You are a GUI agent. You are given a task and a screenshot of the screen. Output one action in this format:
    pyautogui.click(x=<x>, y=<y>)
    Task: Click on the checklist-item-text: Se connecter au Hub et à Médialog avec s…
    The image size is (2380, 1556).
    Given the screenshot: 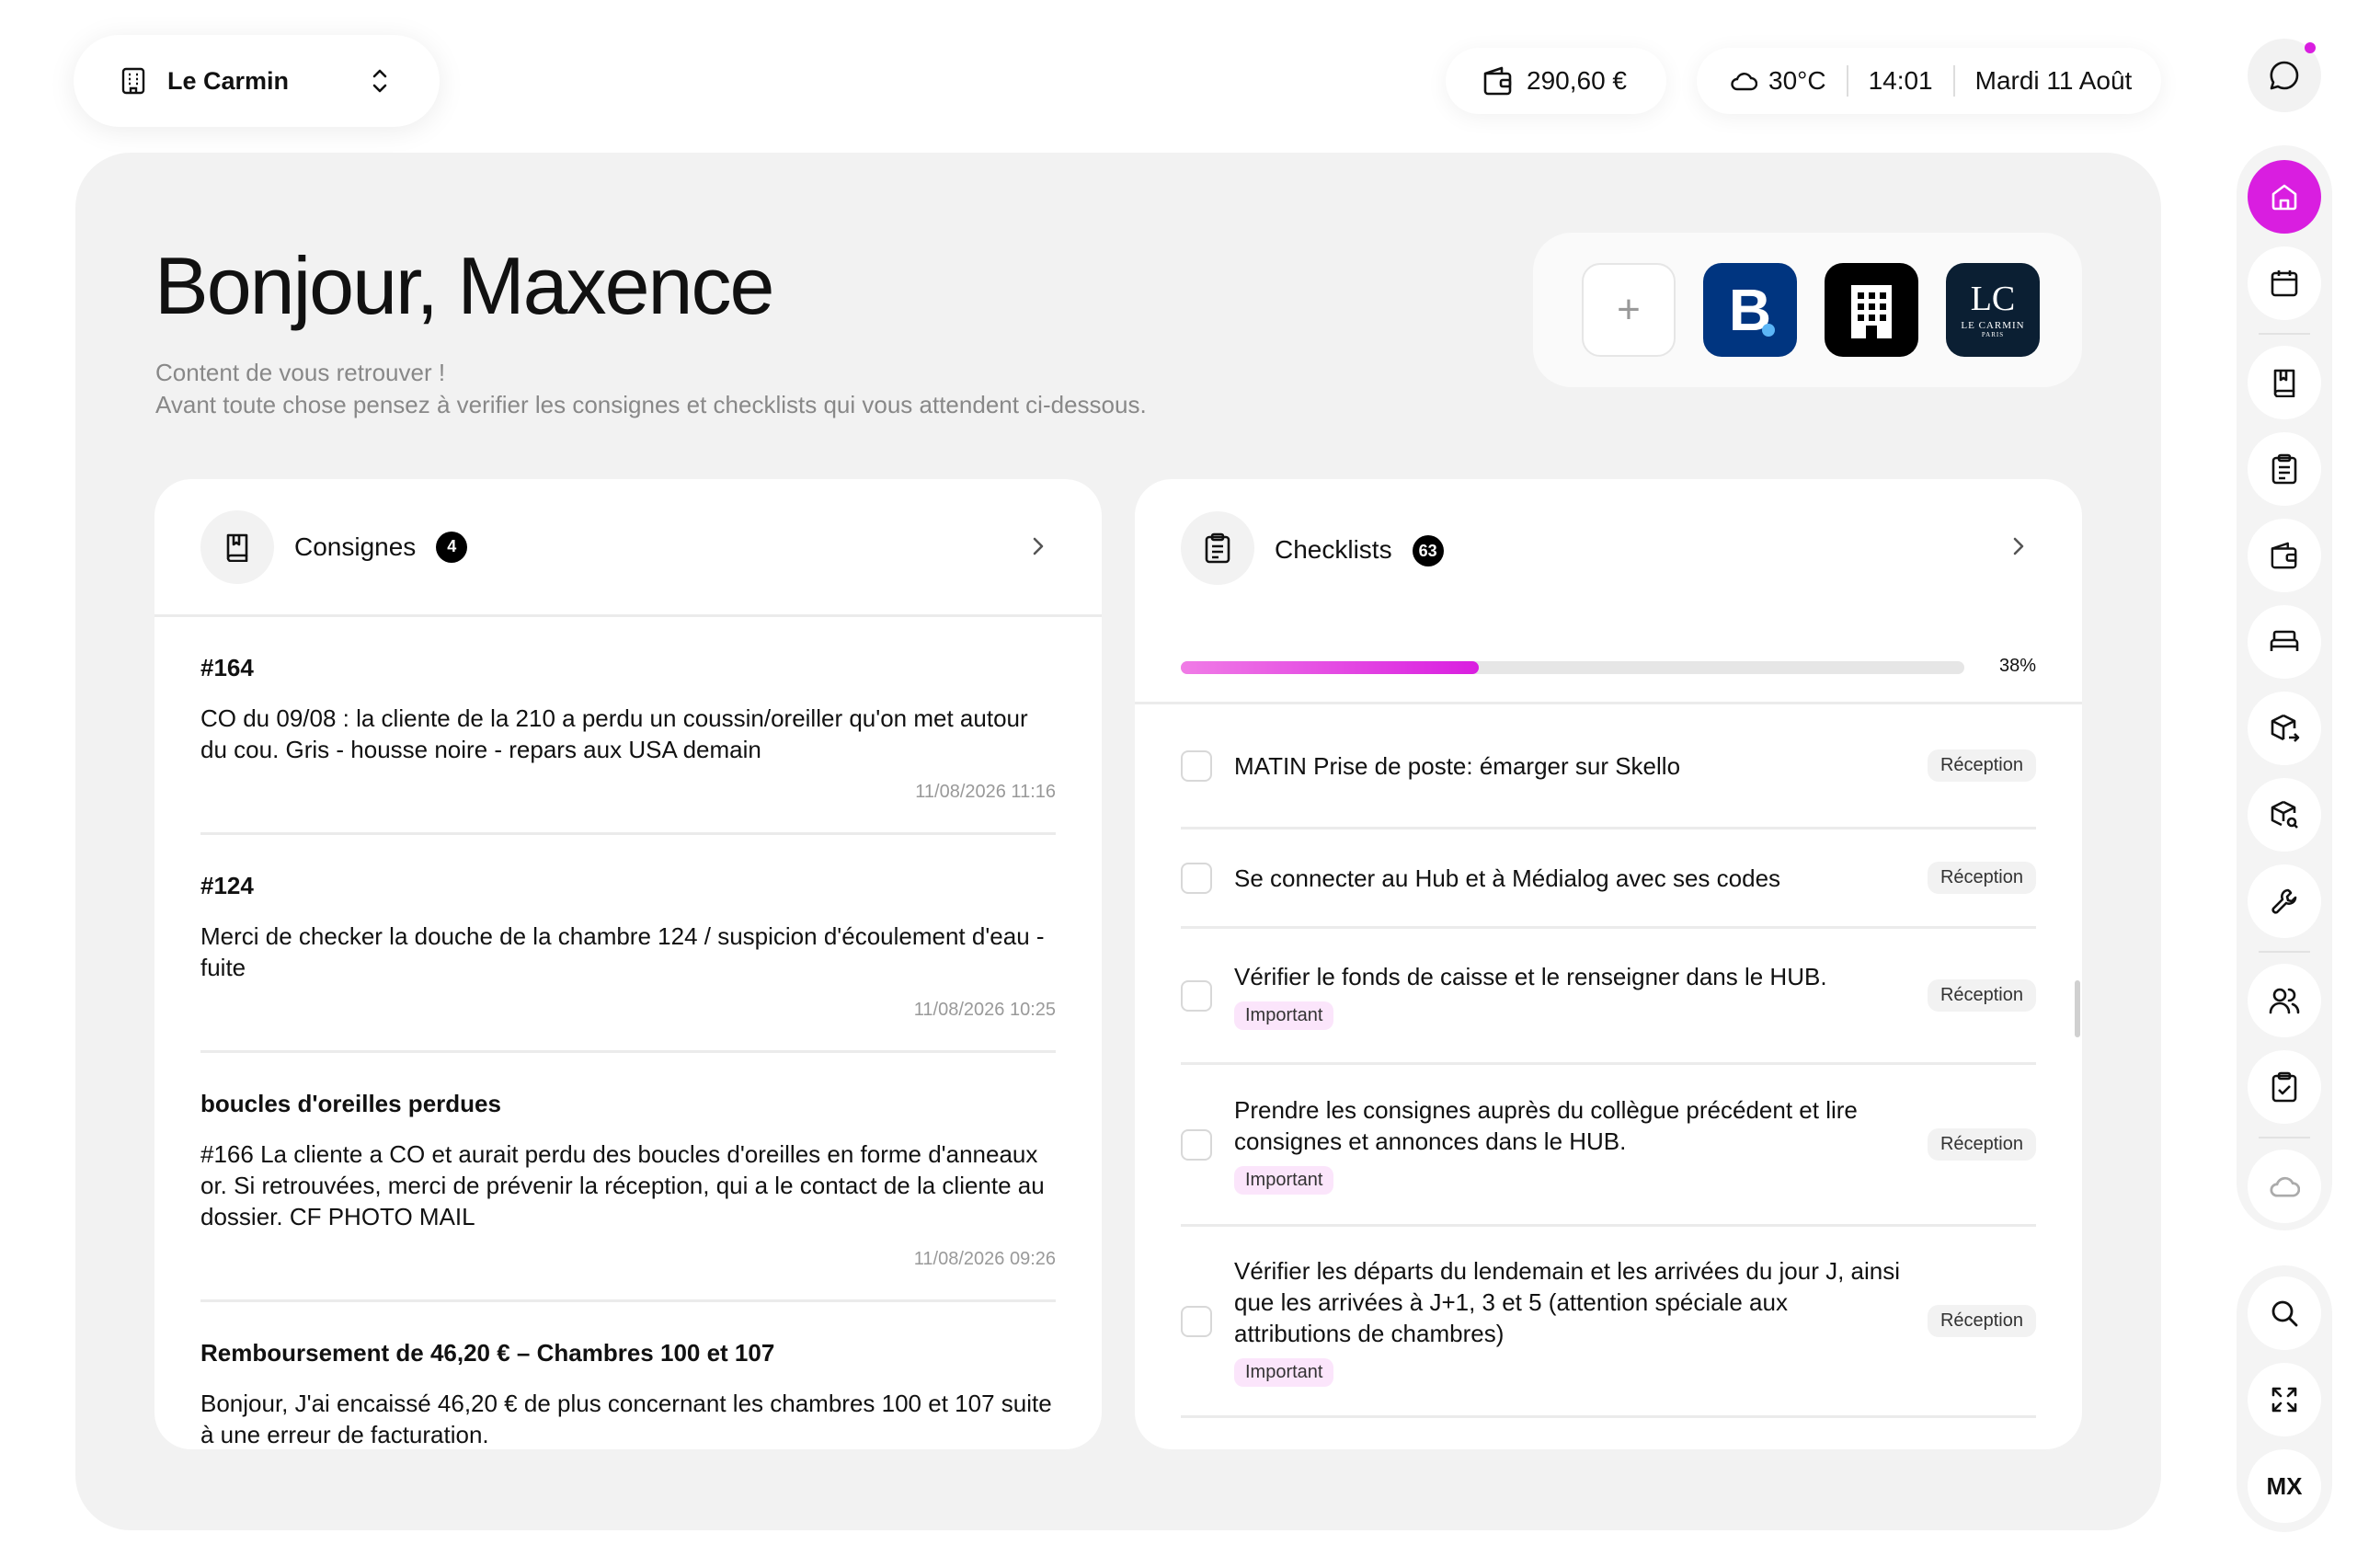 What is the action you would take?
    pyautogui.click(x=1507, y=878)
    